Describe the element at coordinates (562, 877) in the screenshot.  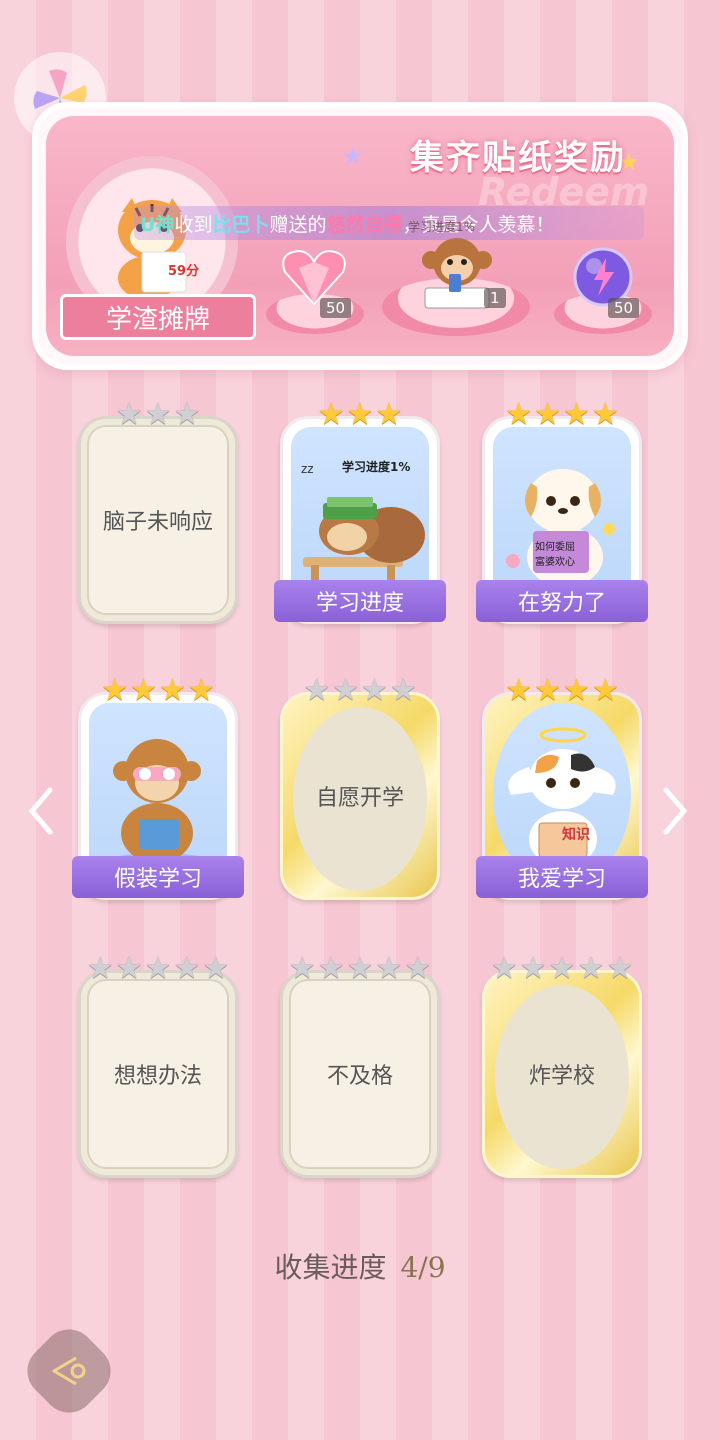
I see `card-label: 我爱学习` at that location.